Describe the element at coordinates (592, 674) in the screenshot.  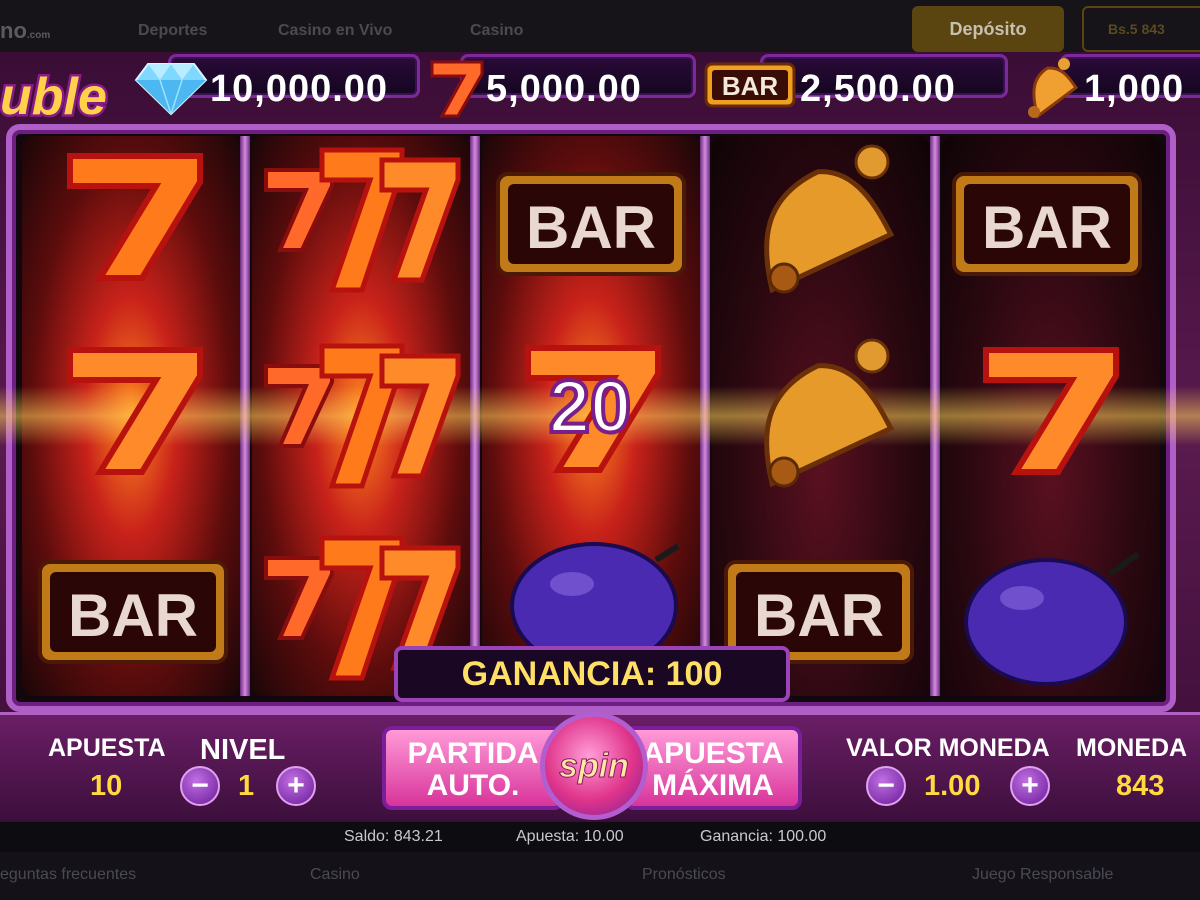
I see `win-banner: GANANCIA: 100` at that location.